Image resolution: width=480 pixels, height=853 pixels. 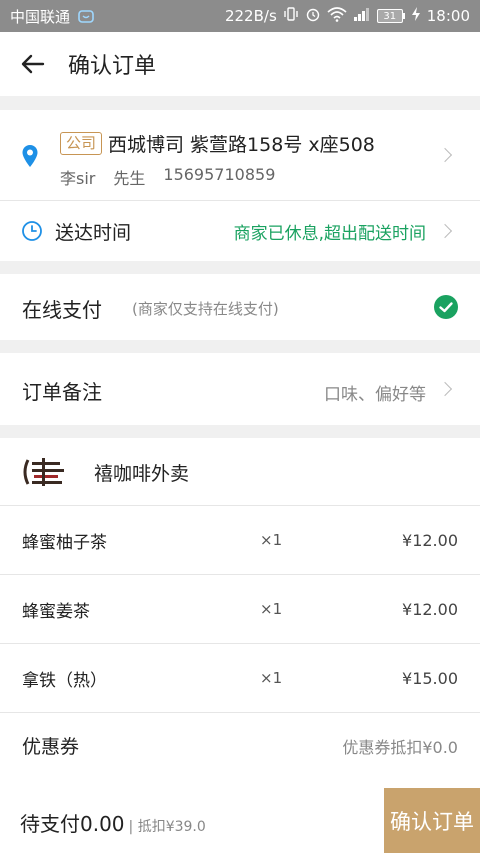 What do you see at coordinates (362, 16) in the screenshot?
I see `signal-icon` at bounding box center [362, 16].